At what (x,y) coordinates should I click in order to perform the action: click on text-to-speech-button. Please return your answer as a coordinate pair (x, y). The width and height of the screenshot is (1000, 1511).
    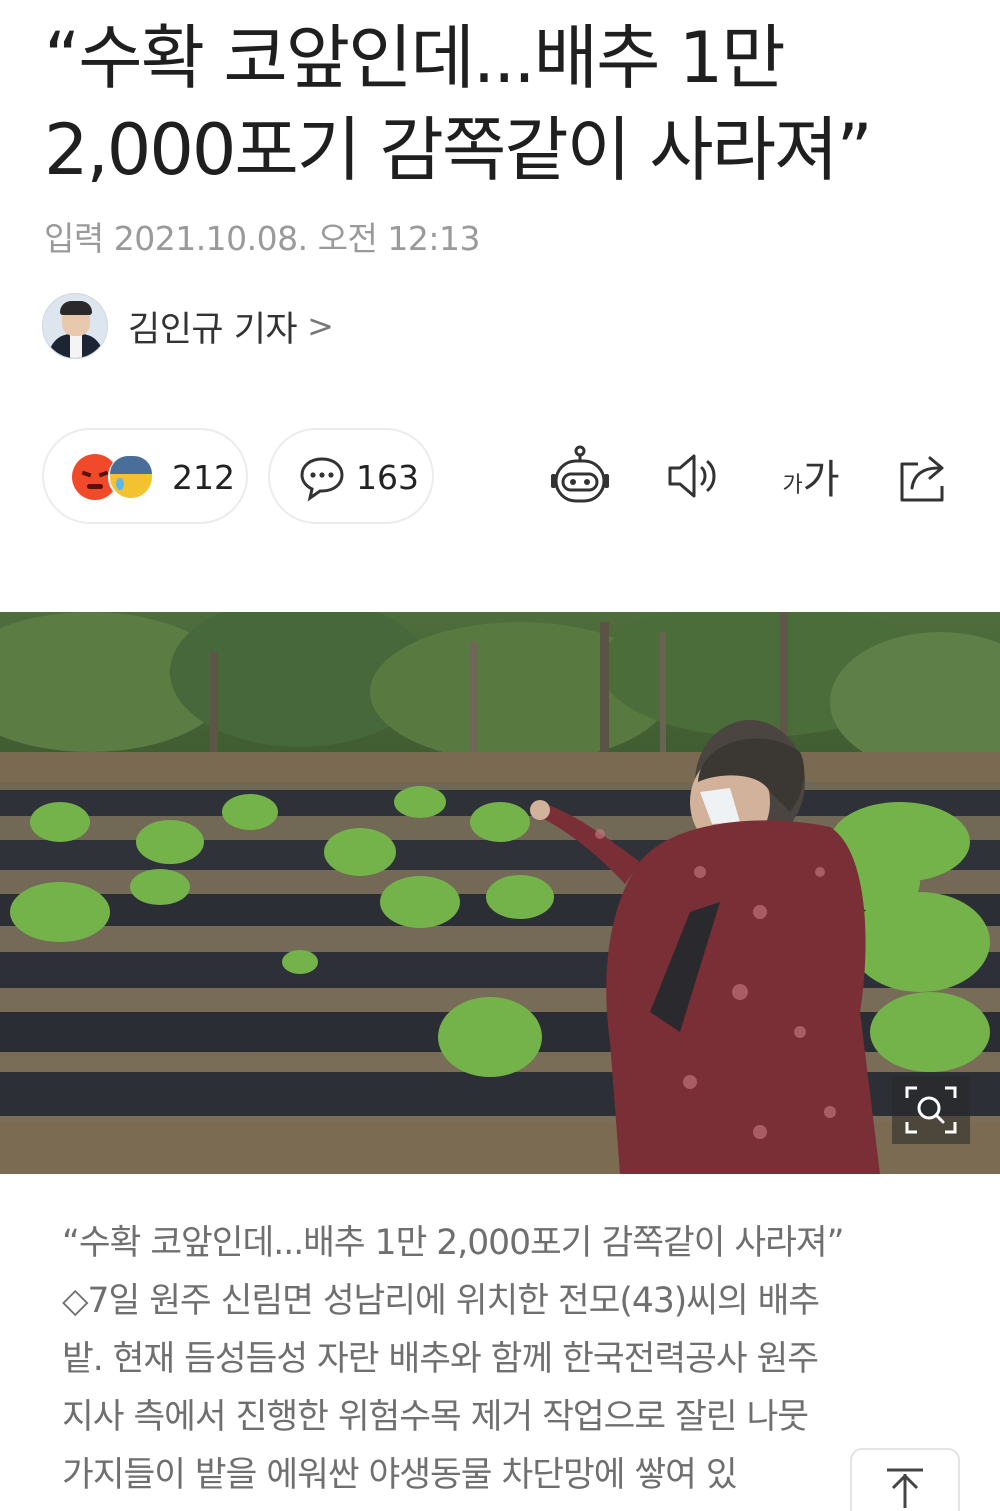
    Looking at the image, I should click on (694, 476).